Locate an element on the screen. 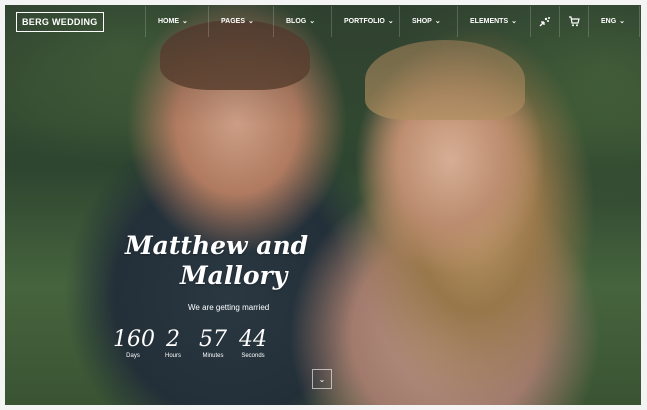  language-label: ENG is located at coordinates (609, 21).